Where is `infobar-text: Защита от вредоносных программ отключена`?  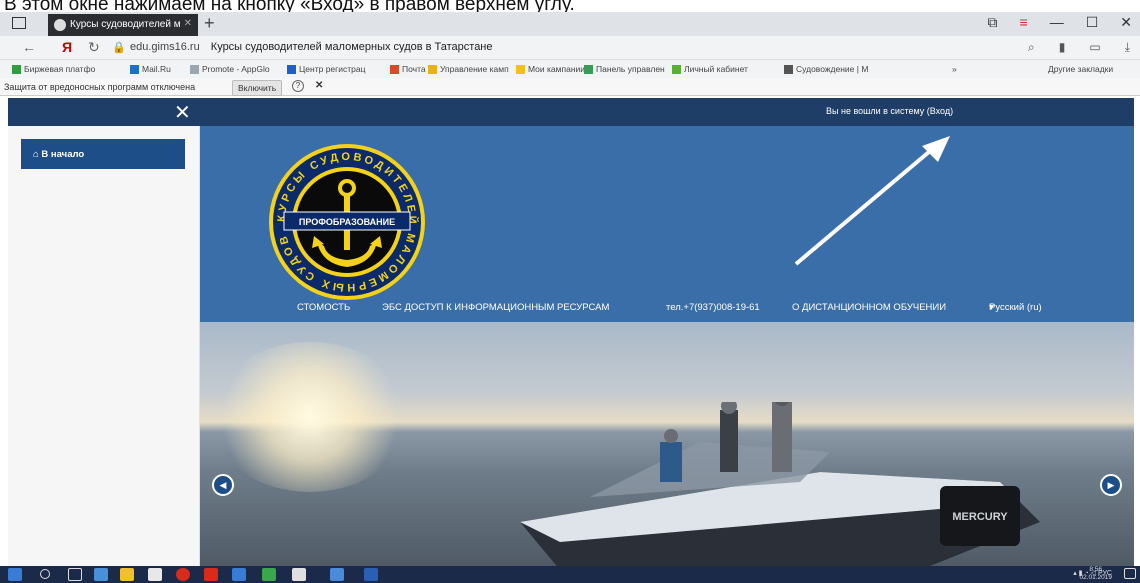
infobar-text: Защита от вредоносных программ отключена is located at coordinates (100, 87).